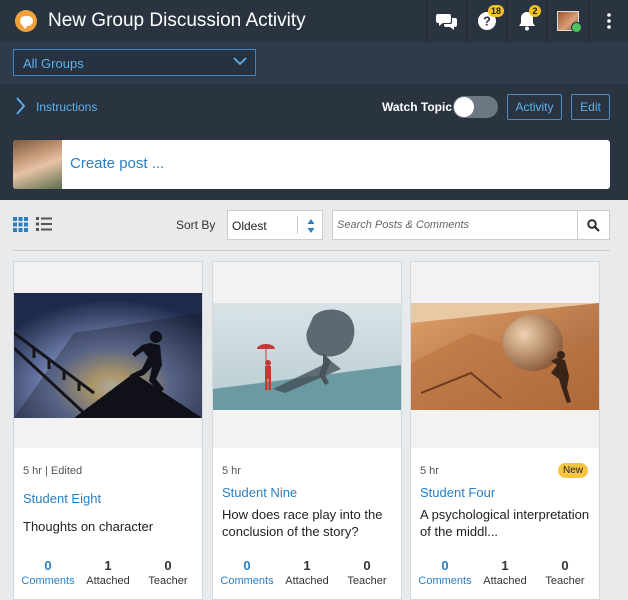 The height and width of the screenshot is (600, 628). I want to click on edit-button: Edit, so click(590, 107).